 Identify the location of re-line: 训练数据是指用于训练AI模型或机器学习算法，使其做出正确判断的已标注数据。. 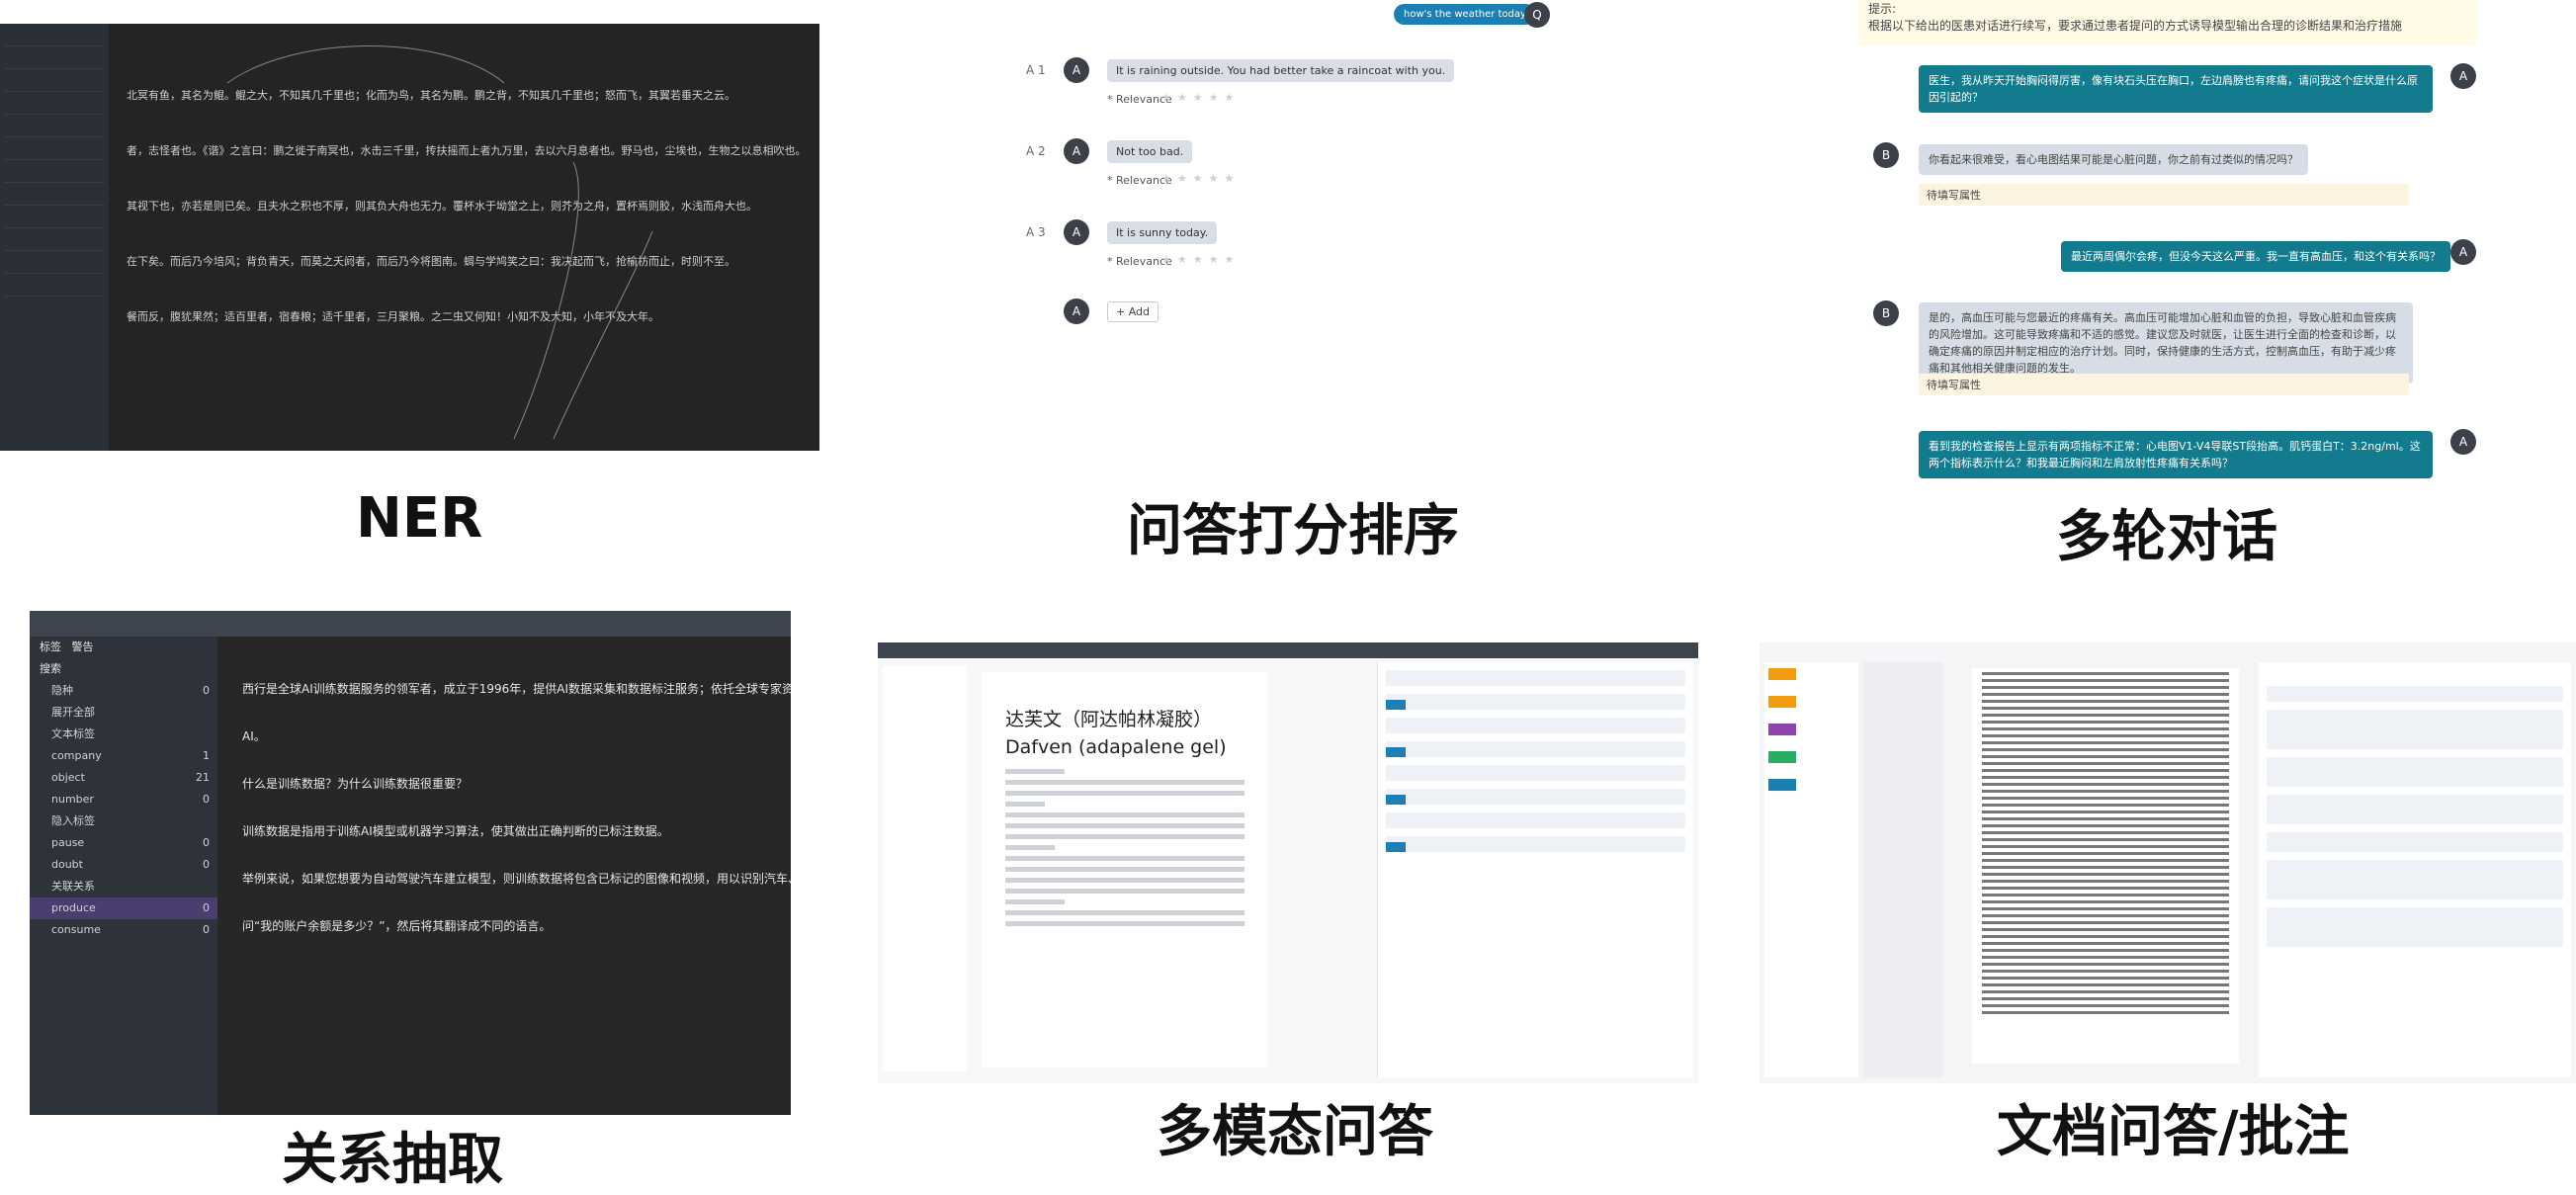
(516, 831).